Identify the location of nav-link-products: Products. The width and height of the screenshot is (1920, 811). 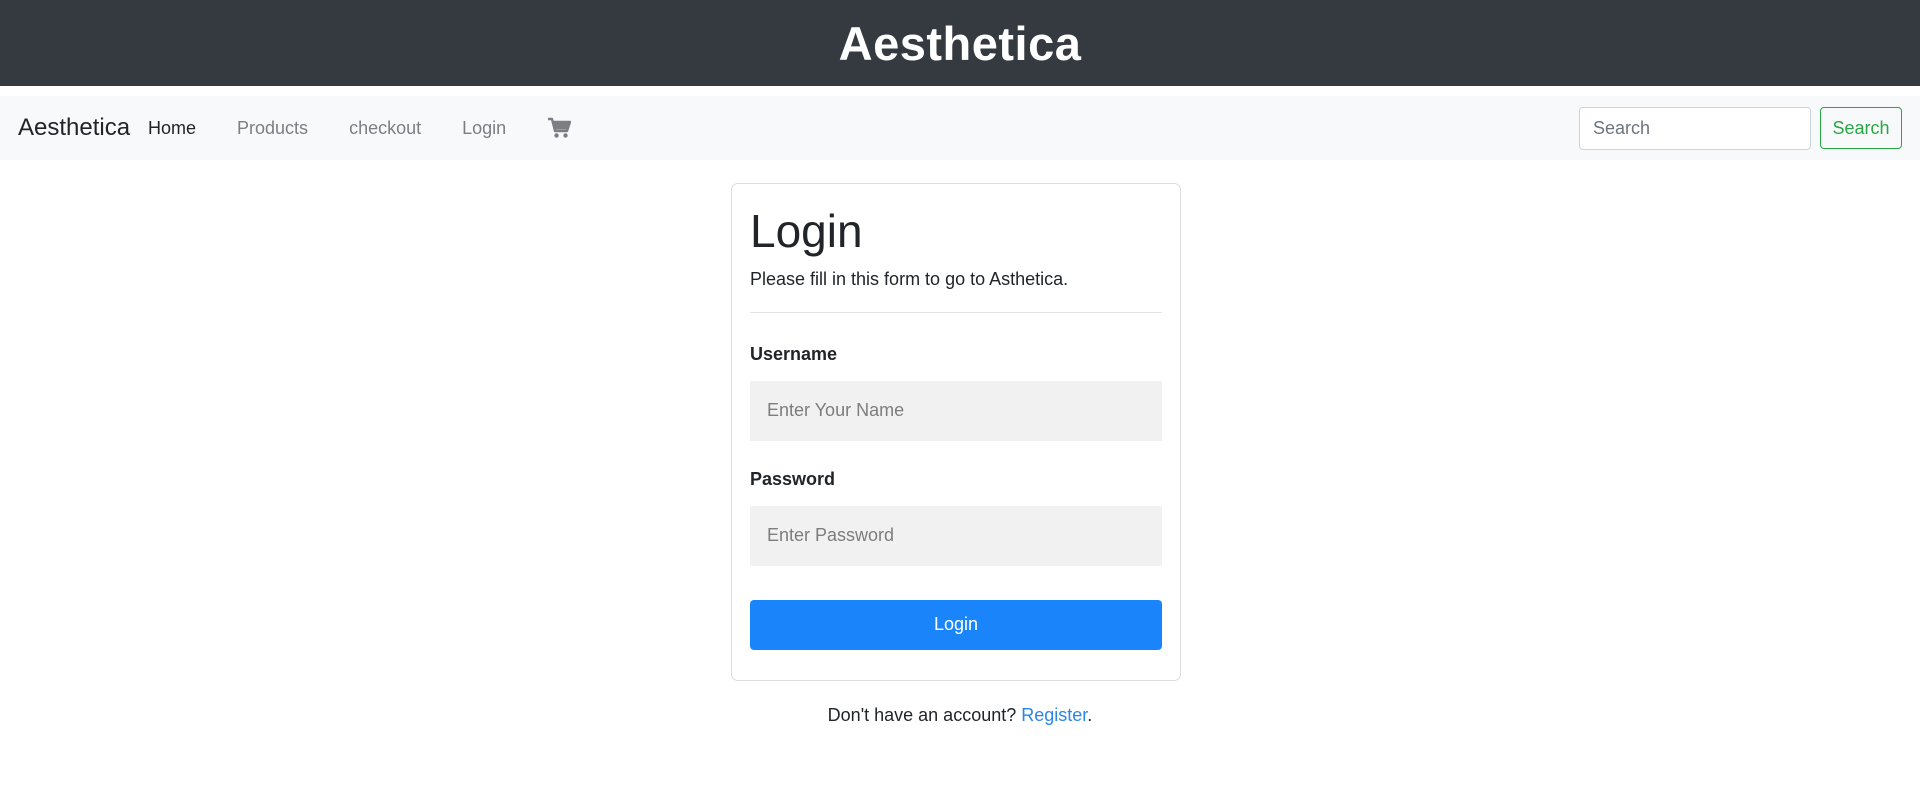
(272, 128).